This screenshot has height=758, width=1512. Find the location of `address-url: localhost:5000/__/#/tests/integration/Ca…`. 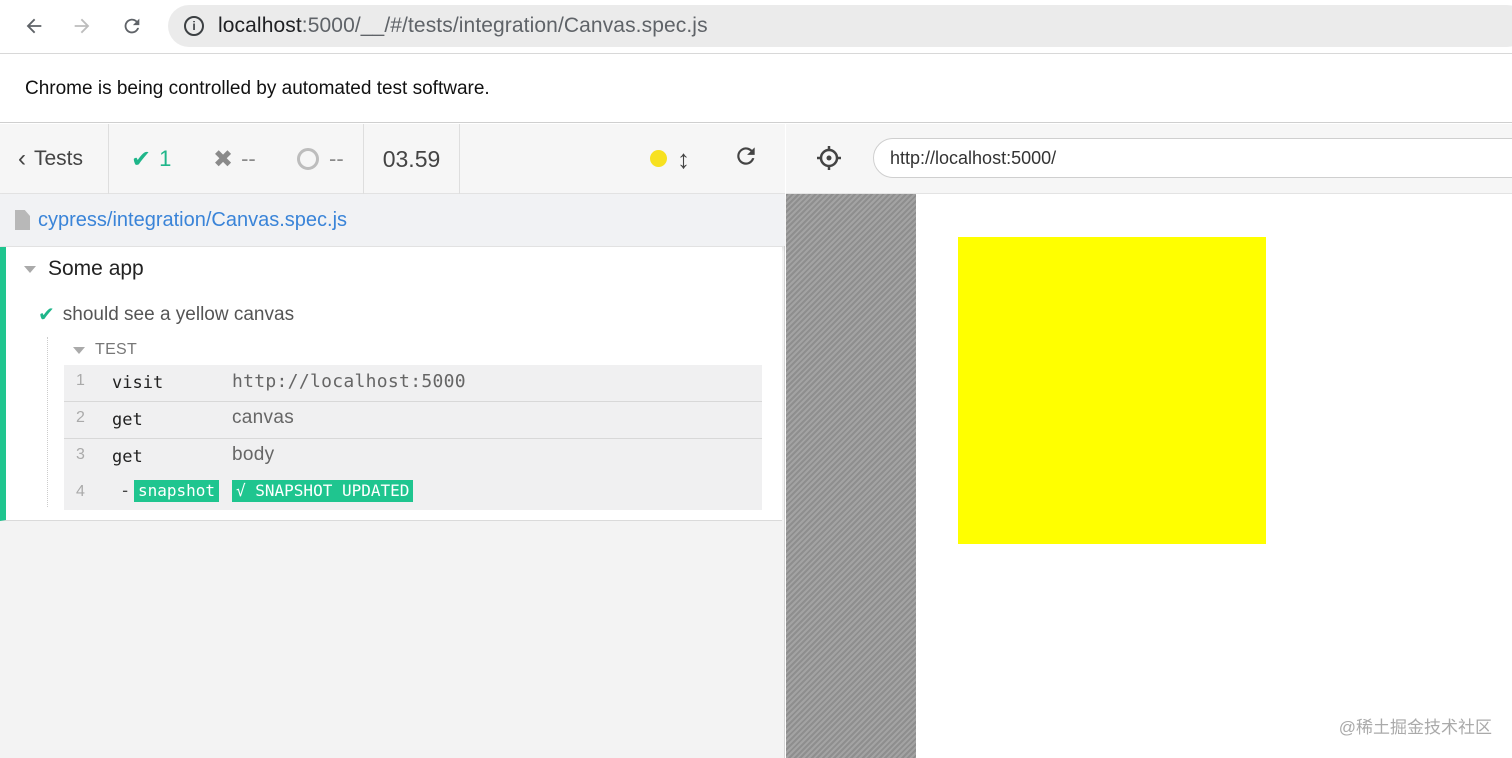

address-url: localhost:5000/__/#/tests/integration/Ca… is located at coordinates (463, 26).